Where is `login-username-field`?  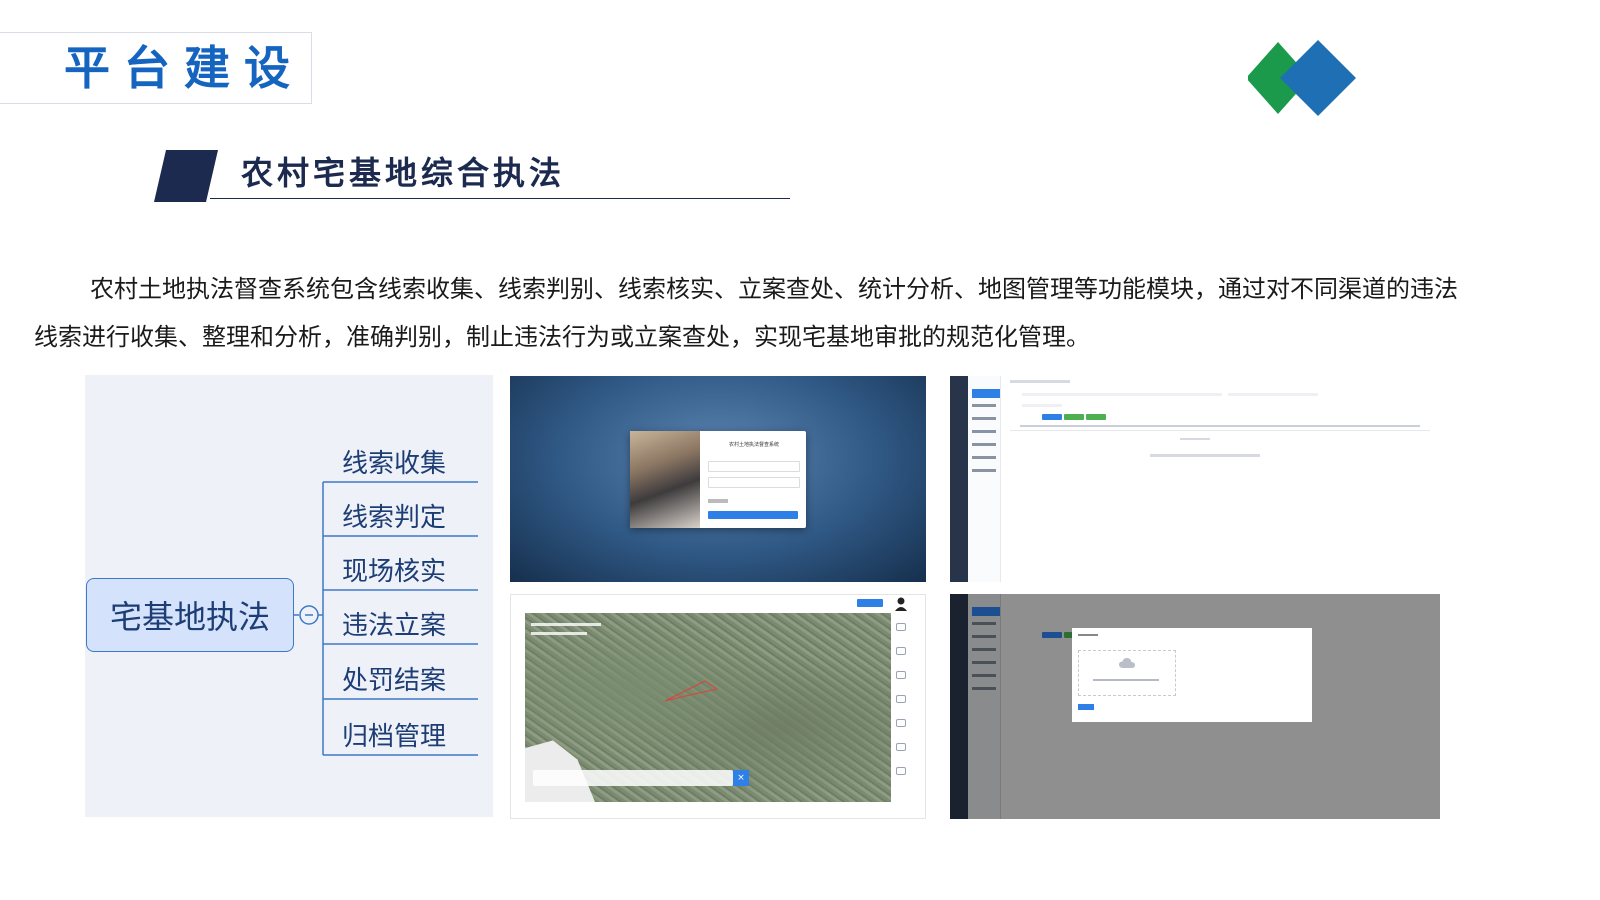 login-username-field is located at coordinates (754, 466).